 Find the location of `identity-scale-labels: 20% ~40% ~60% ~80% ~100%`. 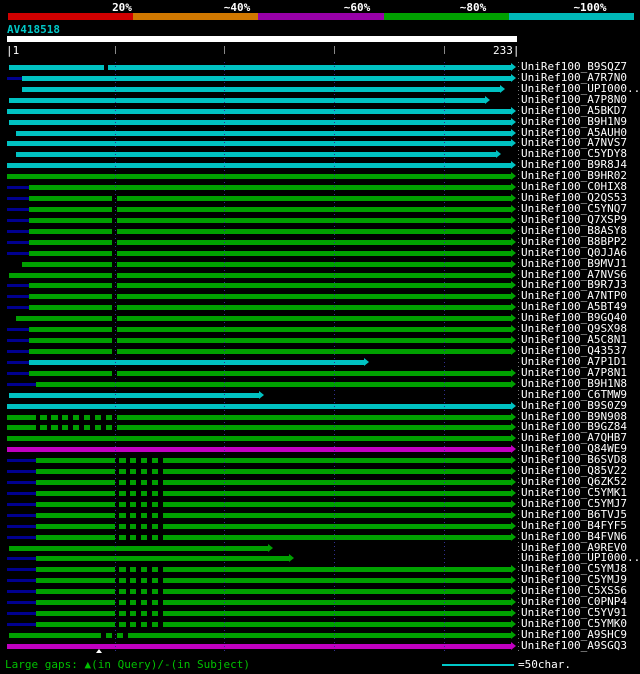

identity-scale-labels: 20% ~40% ~60% ~80% ~100% is located at coordinates (320, 7).